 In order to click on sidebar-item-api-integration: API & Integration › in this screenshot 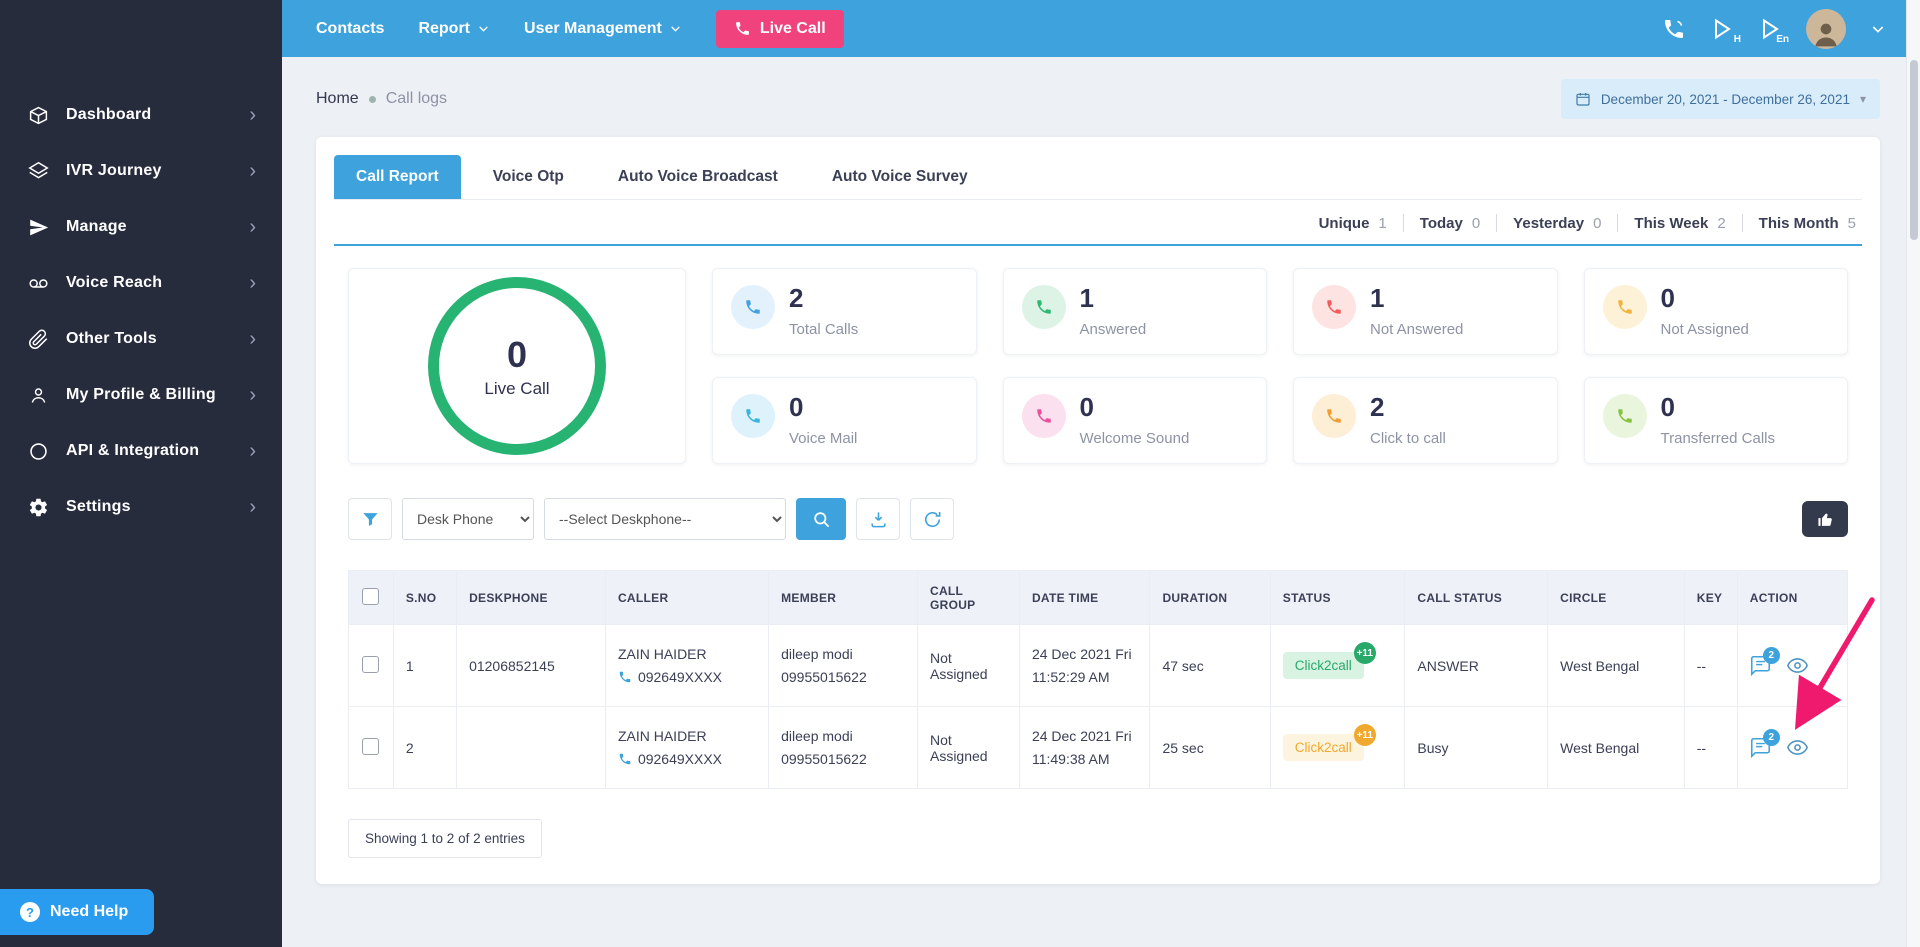, I will do `click(141, 451)`.